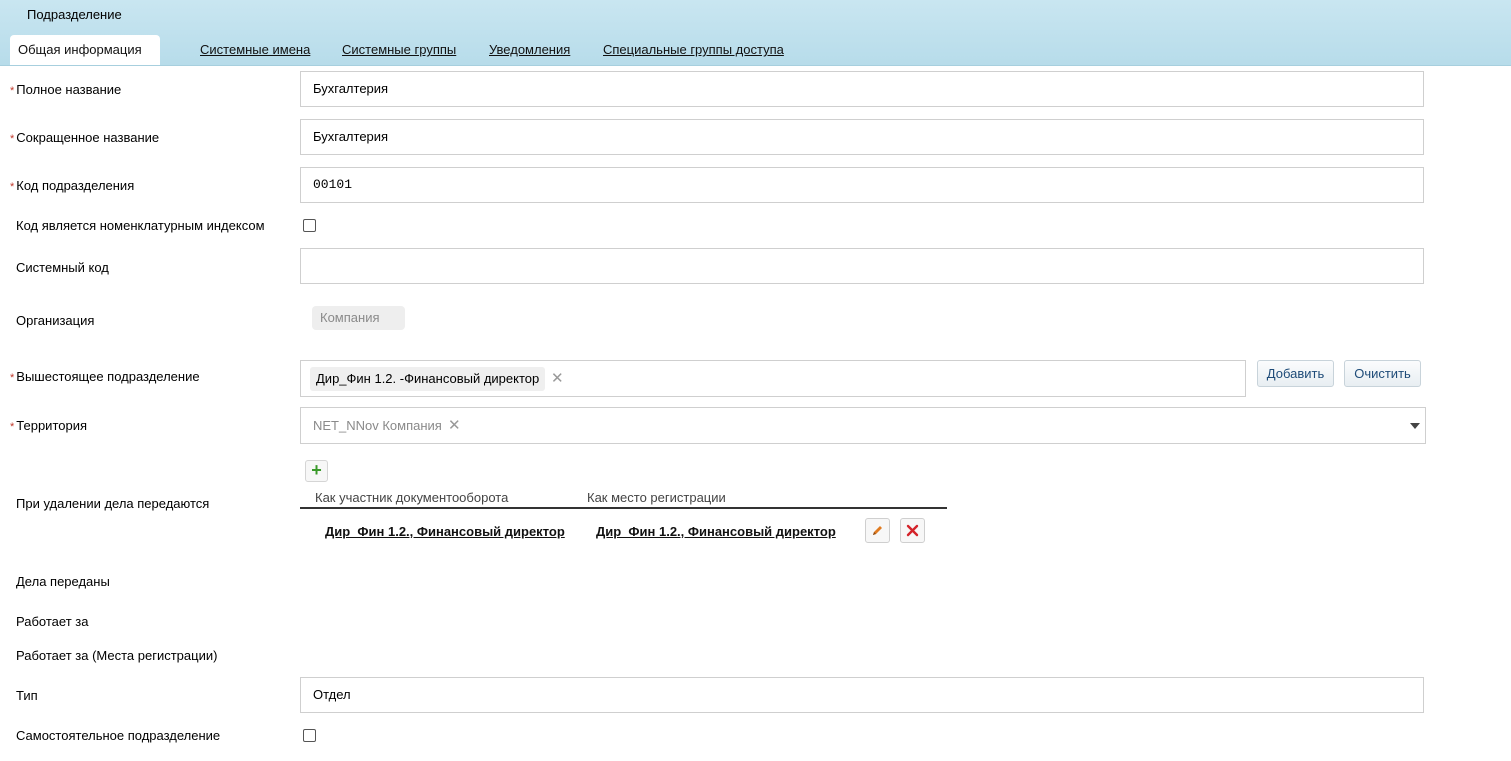  I want to click on independent-checkbox, so click(309, 735).